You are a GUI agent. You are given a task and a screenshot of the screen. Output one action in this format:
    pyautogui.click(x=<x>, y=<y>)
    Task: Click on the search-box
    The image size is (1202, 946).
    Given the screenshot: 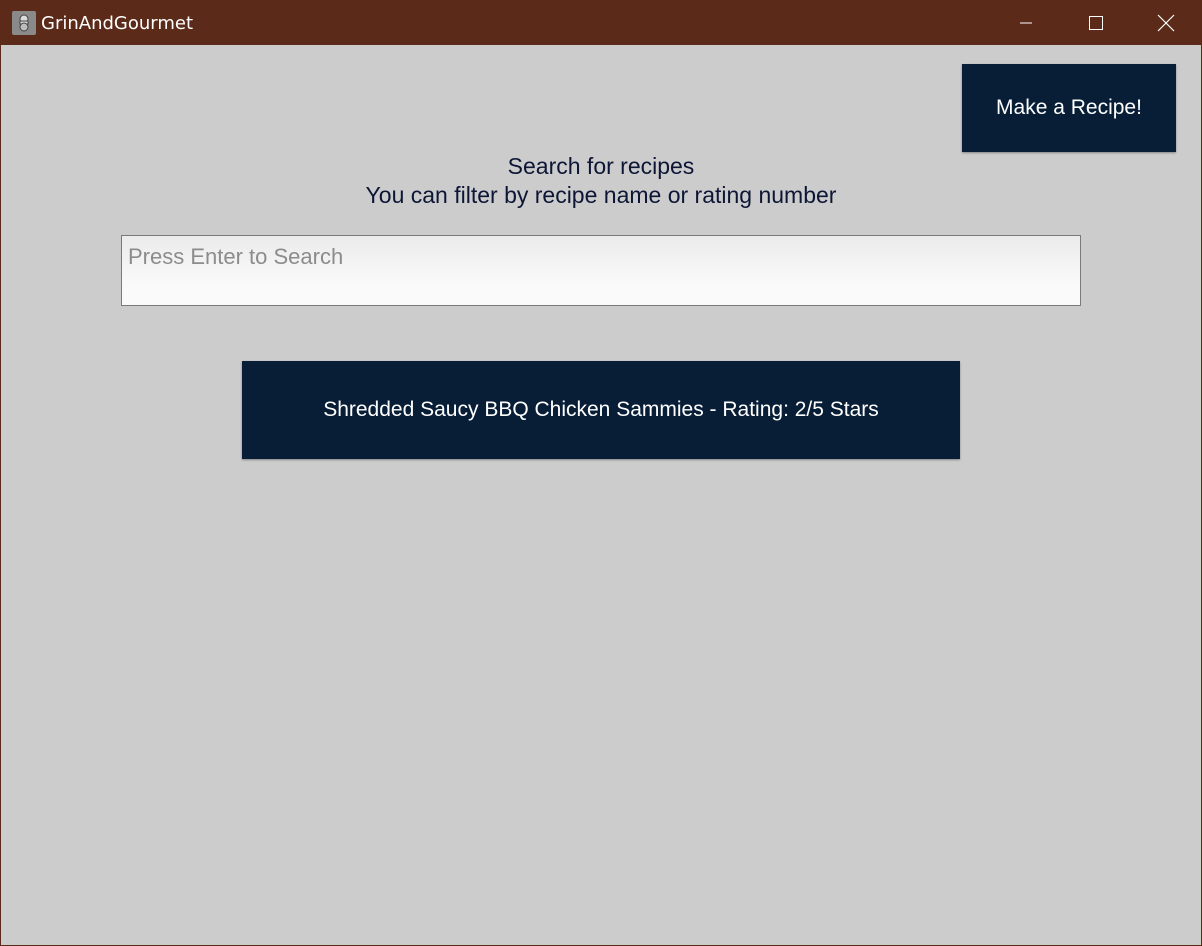 What is the action you would take?
    pyautogui.click(x=601, y=270)
    